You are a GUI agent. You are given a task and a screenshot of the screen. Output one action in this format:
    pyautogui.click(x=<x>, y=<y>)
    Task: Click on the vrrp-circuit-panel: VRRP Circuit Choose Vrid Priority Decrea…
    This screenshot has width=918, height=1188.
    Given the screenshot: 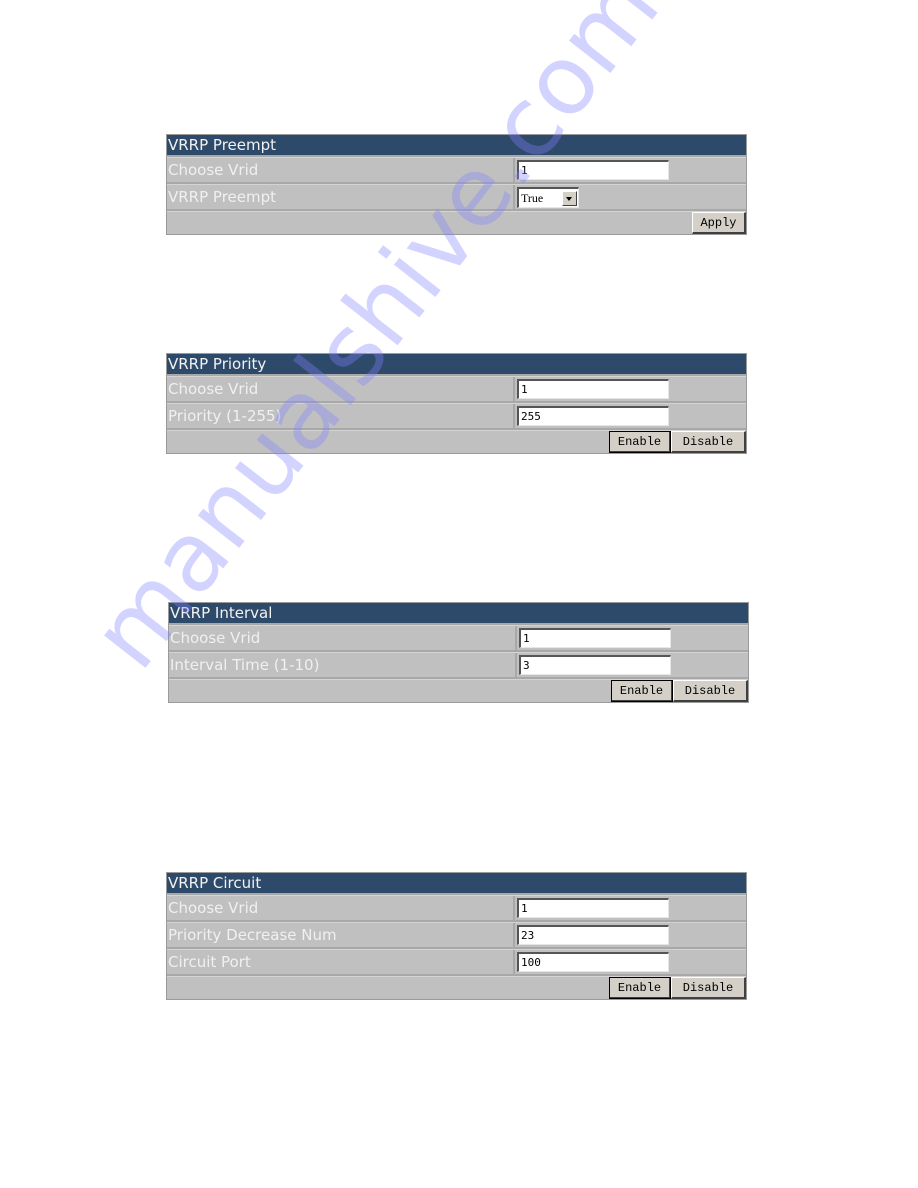 What is the action you would take?
    pyautogui.click(x=456, y=936)
    